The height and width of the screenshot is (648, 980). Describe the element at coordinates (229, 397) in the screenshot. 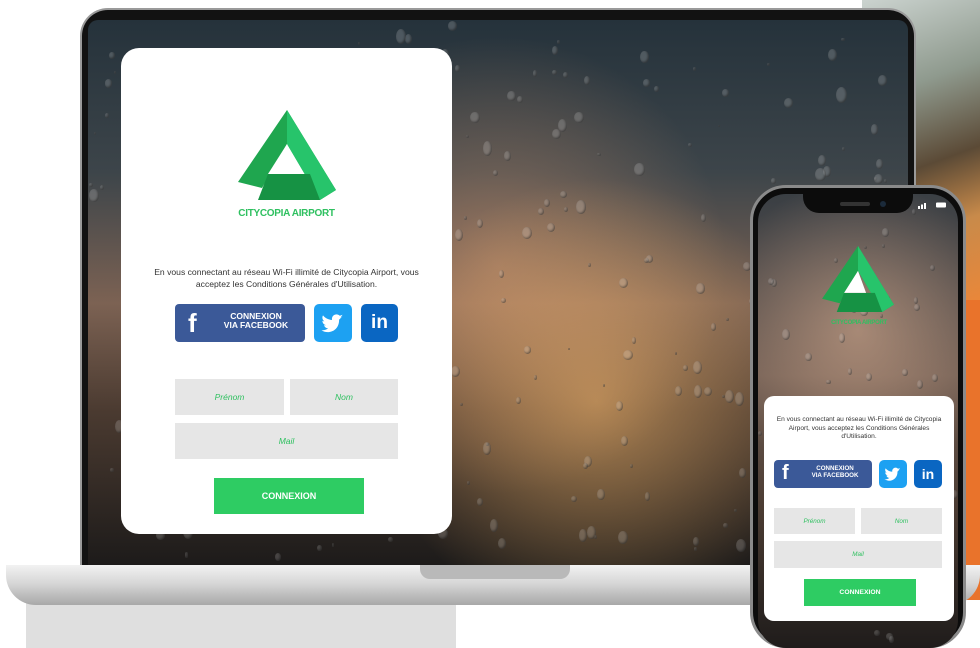

I see `first-name-input` at that location.